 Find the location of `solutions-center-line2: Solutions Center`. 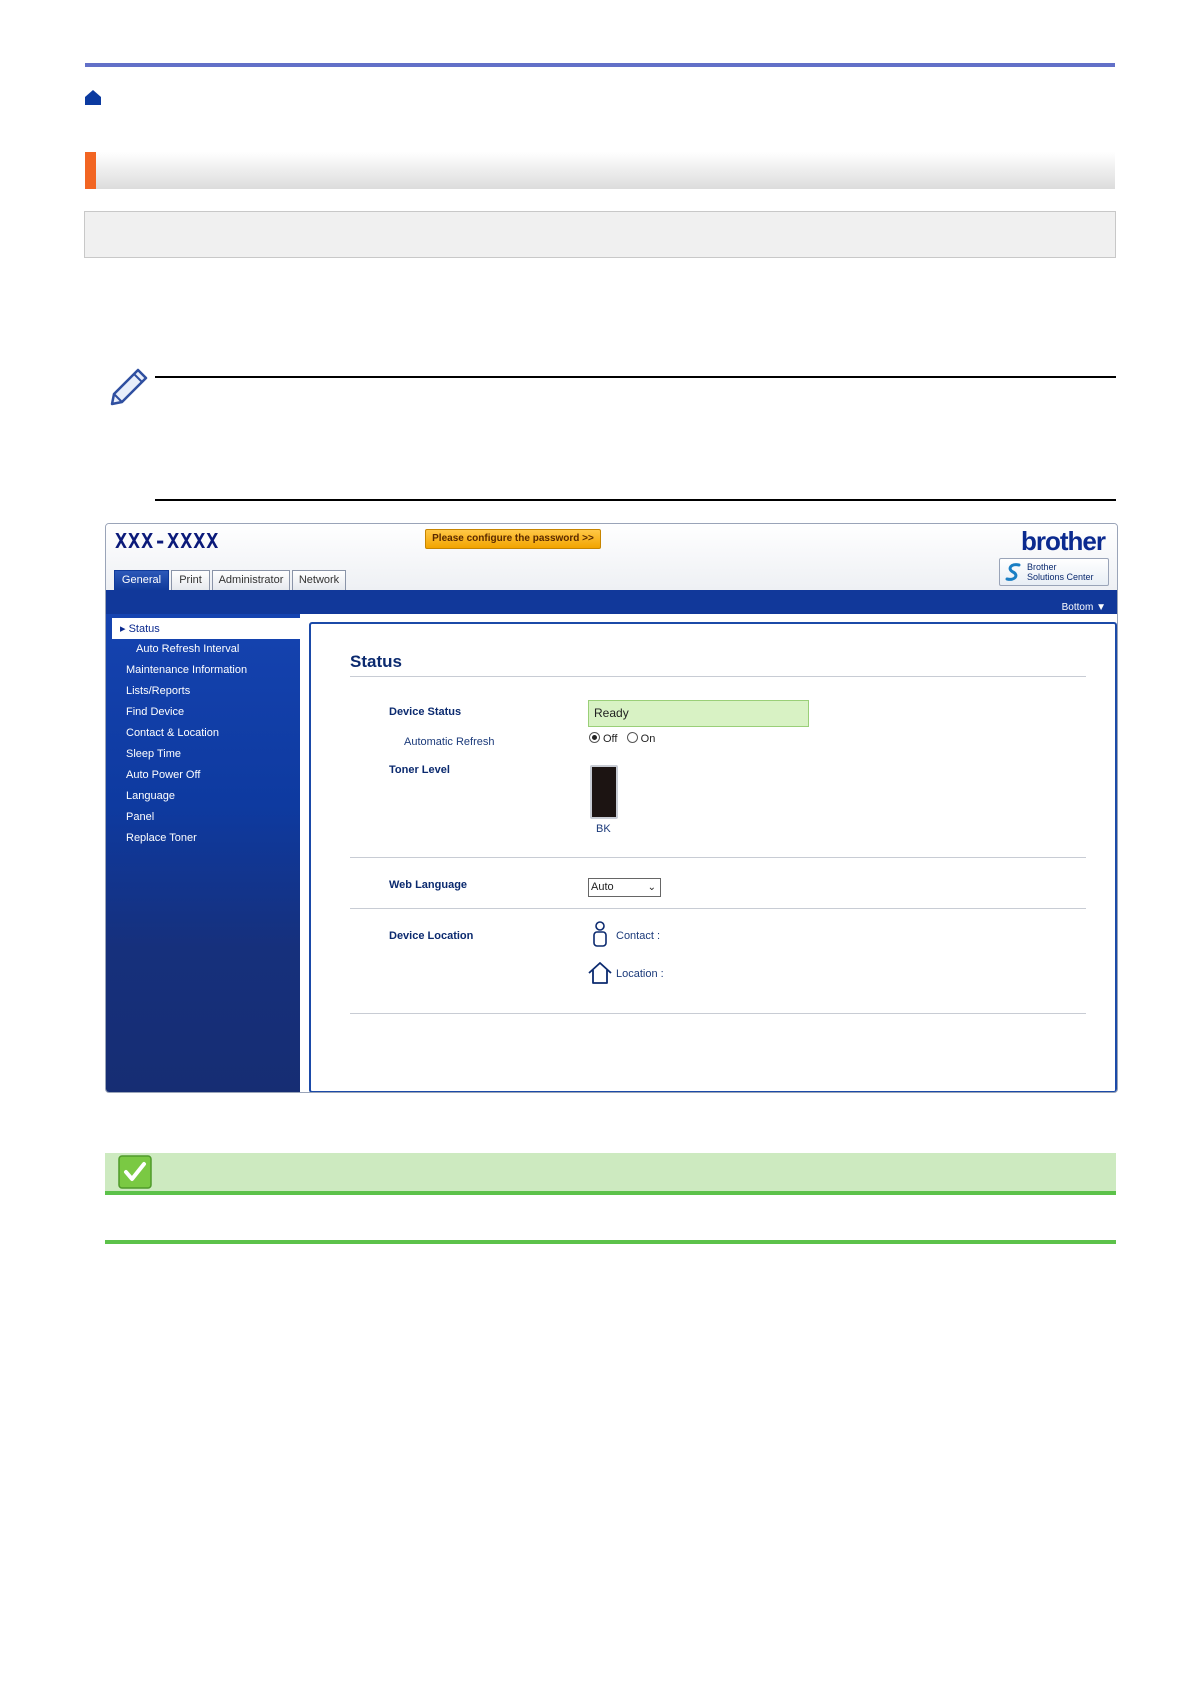

solutions-center-line2: Solutions Center is located at coordinates (1060, 577).